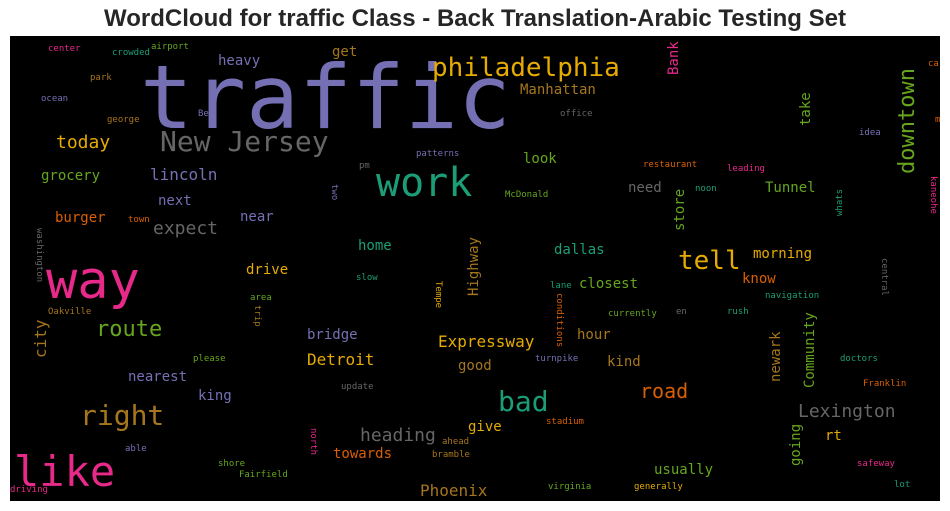  What do you see at coordinates (556, 359) in the screenshot?
I see `word-turnpike: turnpike` at bounding box center [556, 359].